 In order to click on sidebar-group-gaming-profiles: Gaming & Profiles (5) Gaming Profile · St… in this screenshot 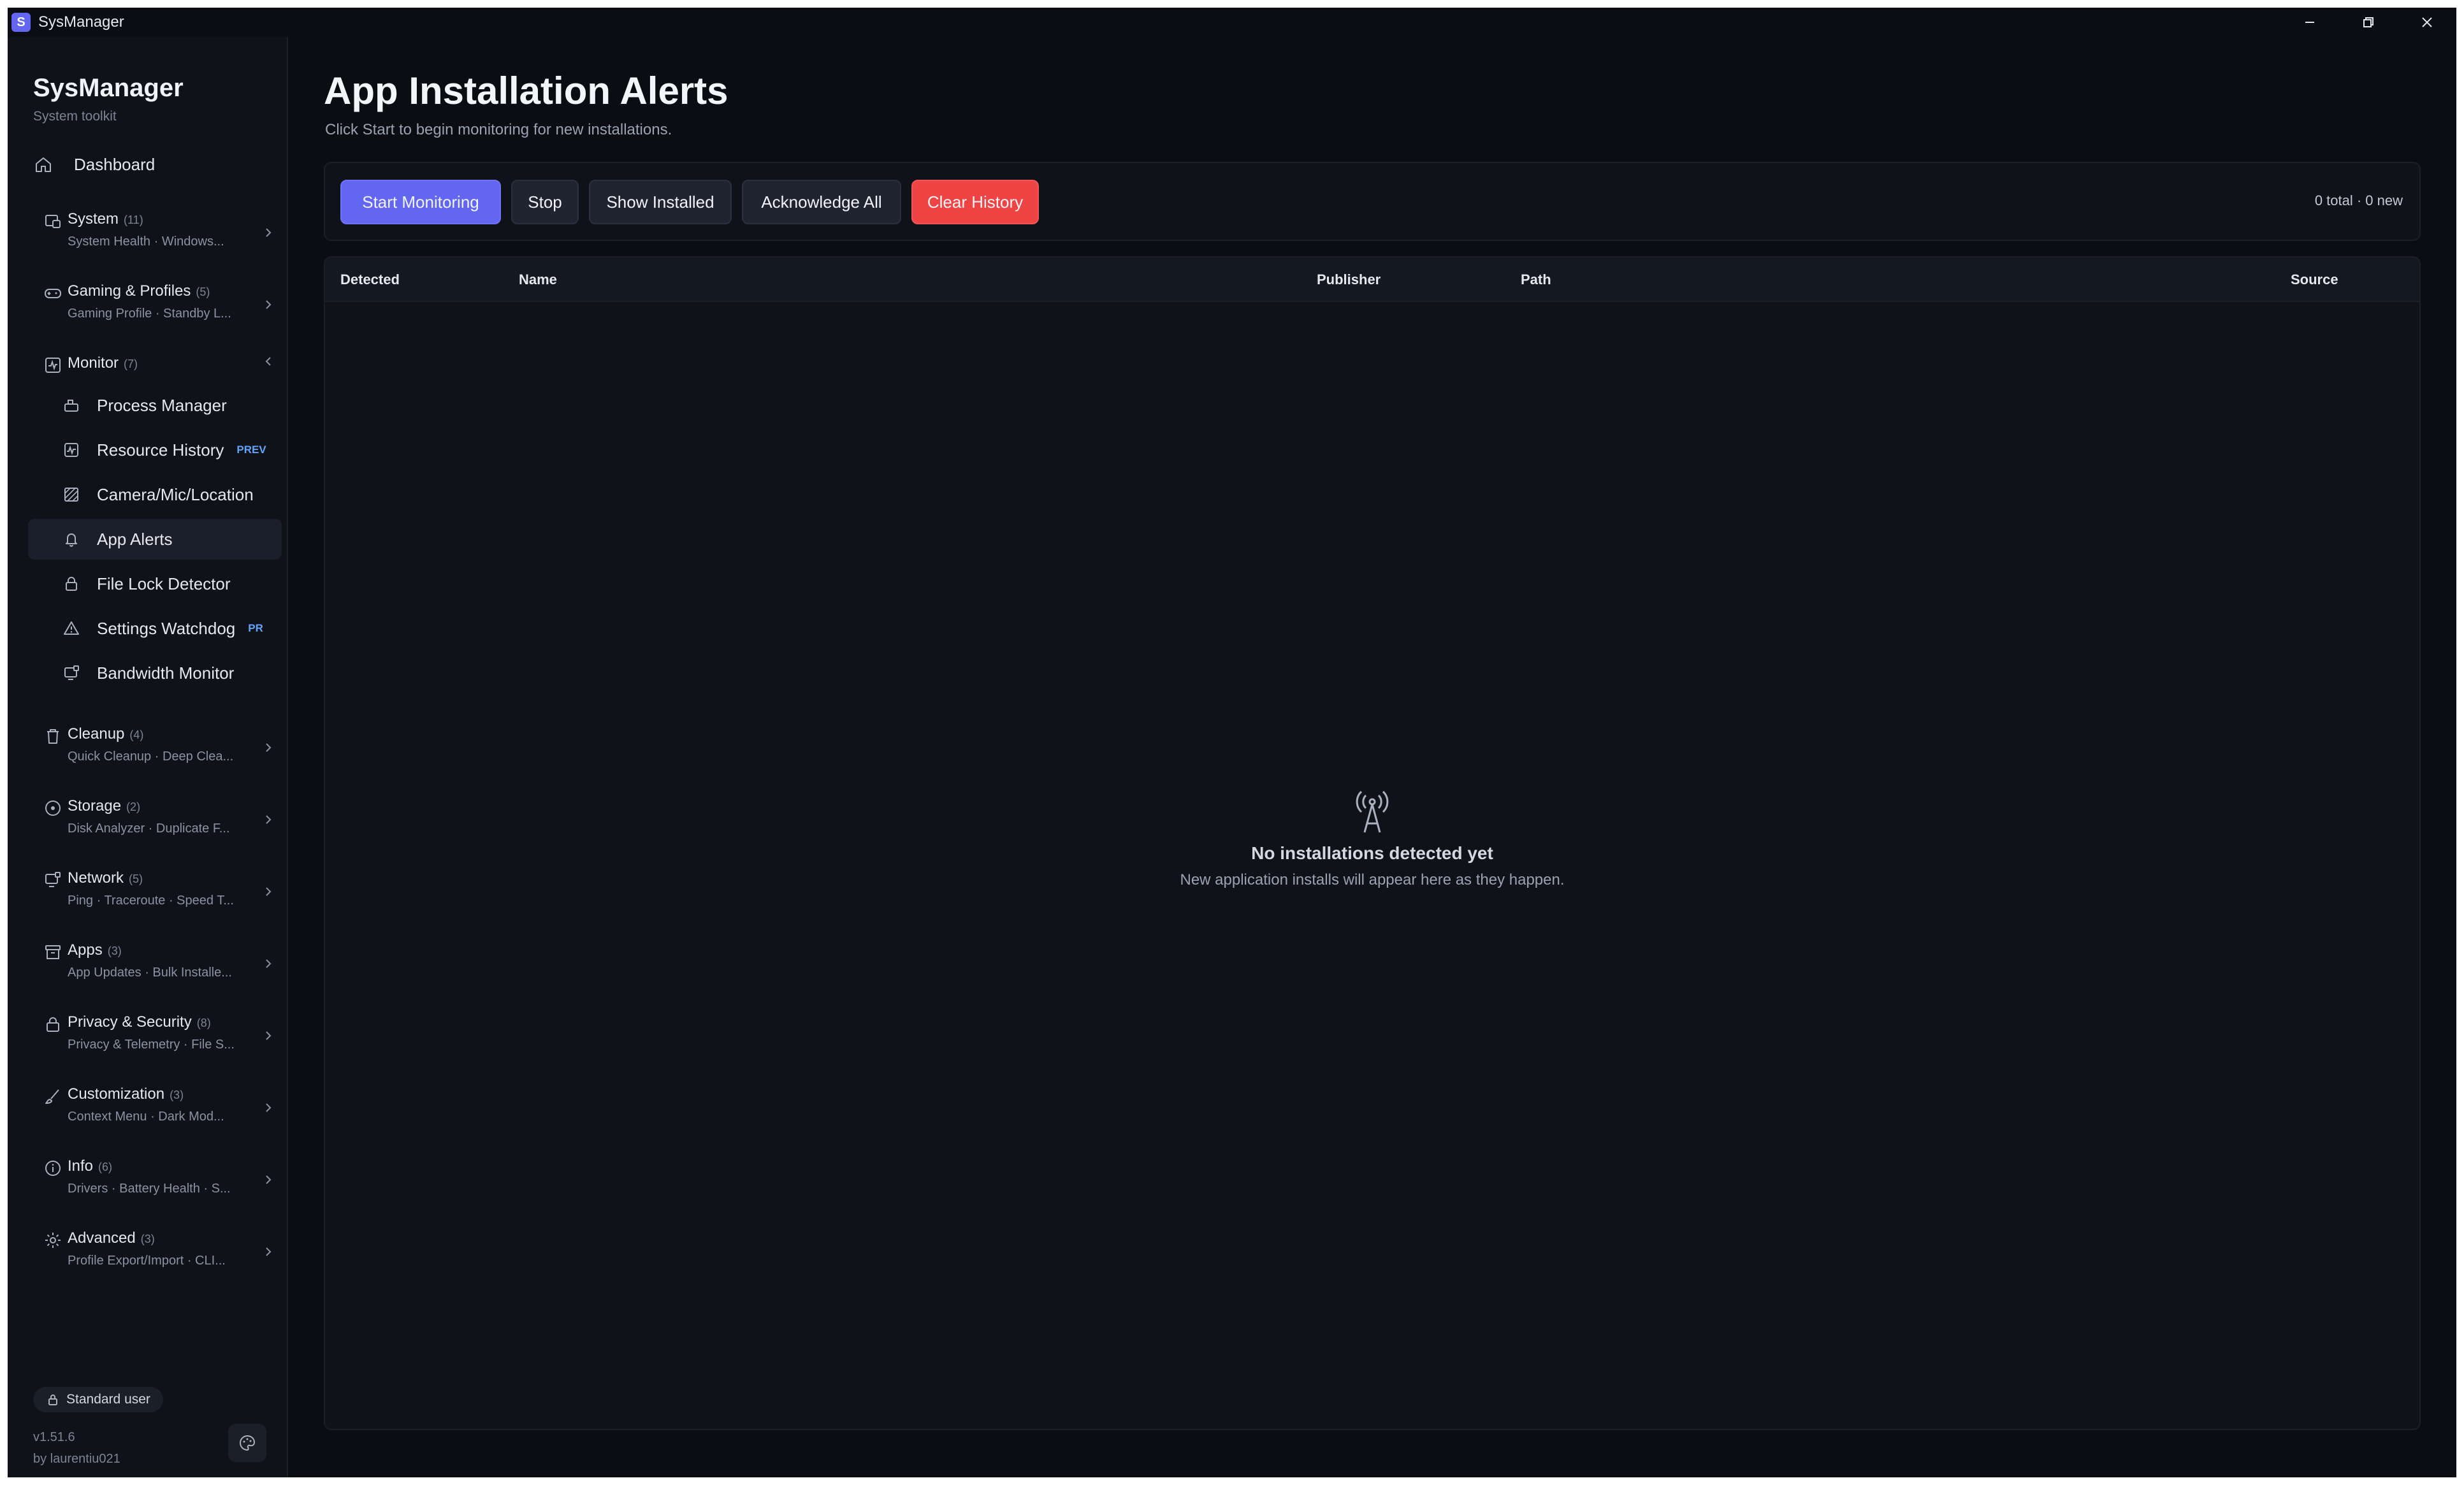, I will do `click(154, 307)`.